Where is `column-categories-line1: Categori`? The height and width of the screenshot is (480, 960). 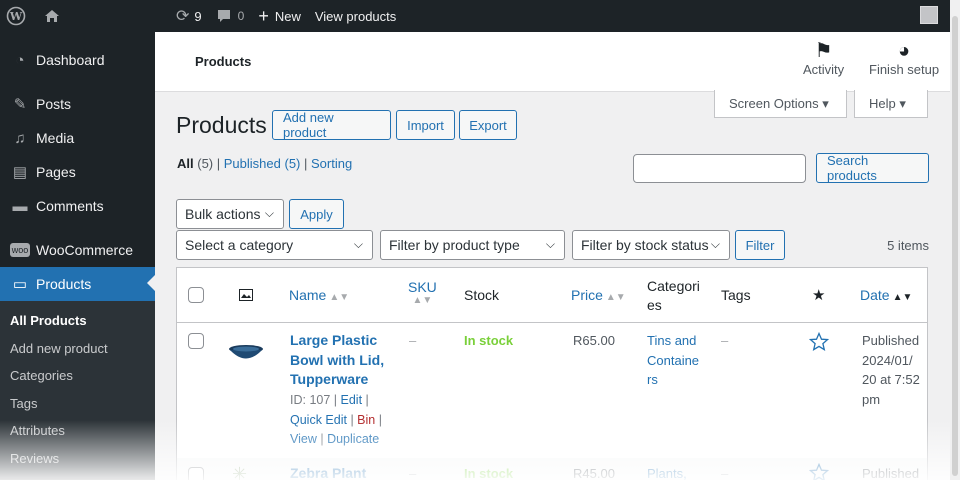 column-categories-line1: Categori is located at coordinates (673, 286).